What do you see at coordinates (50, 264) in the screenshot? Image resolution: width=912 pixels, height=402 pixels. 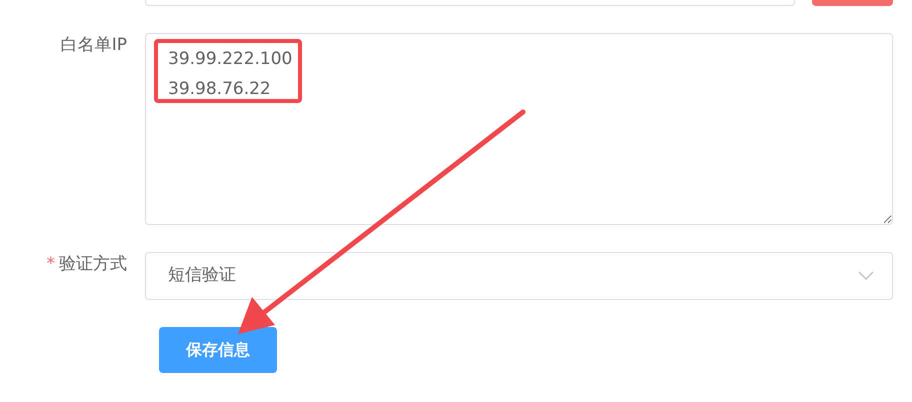 I see `required-mark: *` at bounding box center [50, 264].